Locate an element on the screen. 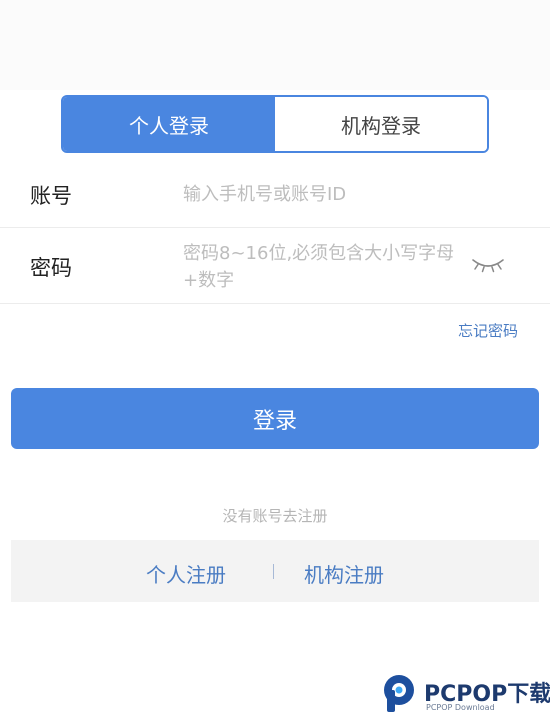 The height and width of the screenshot is (720, 550). eye-closed-icon is located at coordinates (488, 265).